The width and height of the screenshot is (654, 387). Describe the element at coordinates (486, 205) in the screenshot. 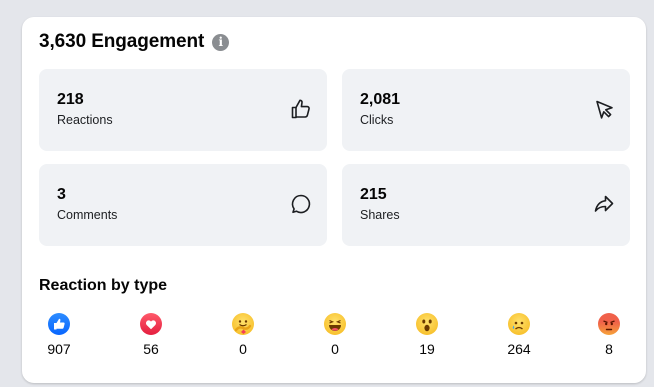

I see `stat-shares: 215 Shares` at that location.